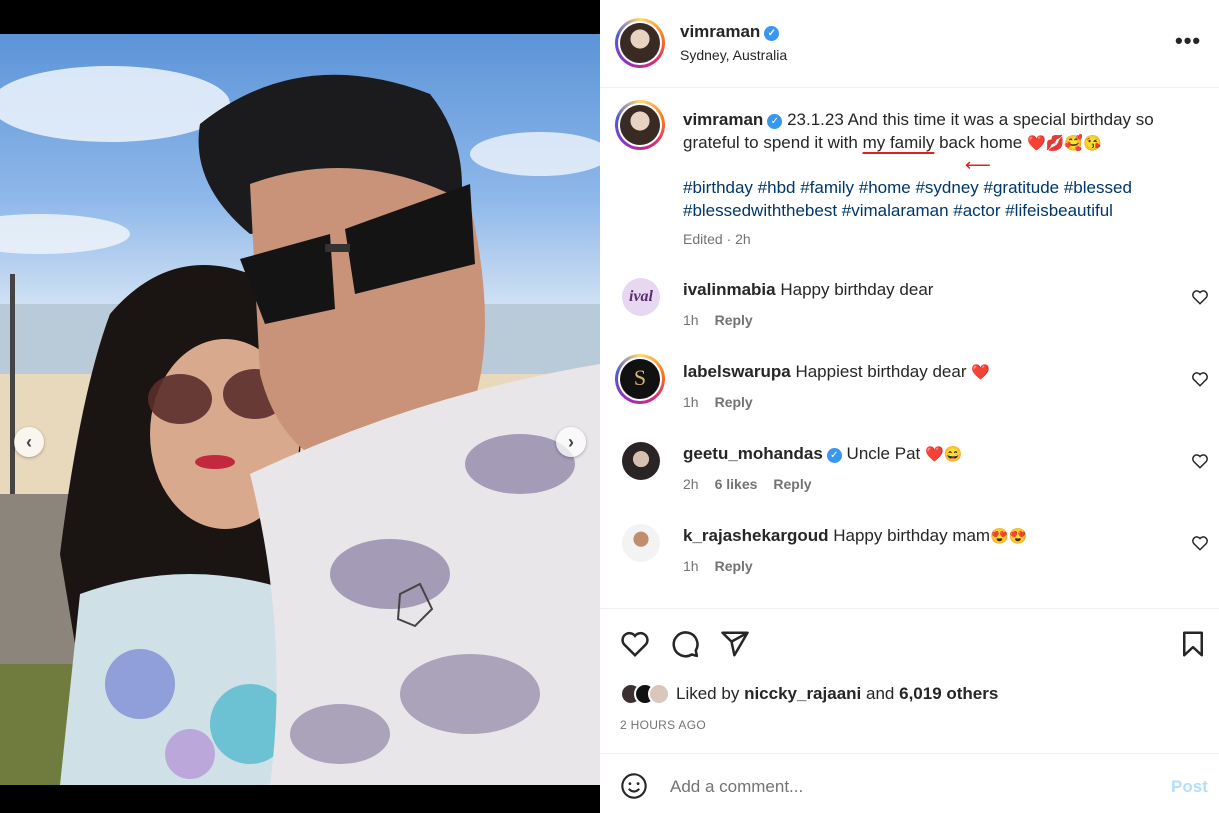  What do you see at coordinates (1064, 143) in the screenshot?
I see `caption-emojis: ❤️💋🥰😘` at bounding box center [1064, 143].